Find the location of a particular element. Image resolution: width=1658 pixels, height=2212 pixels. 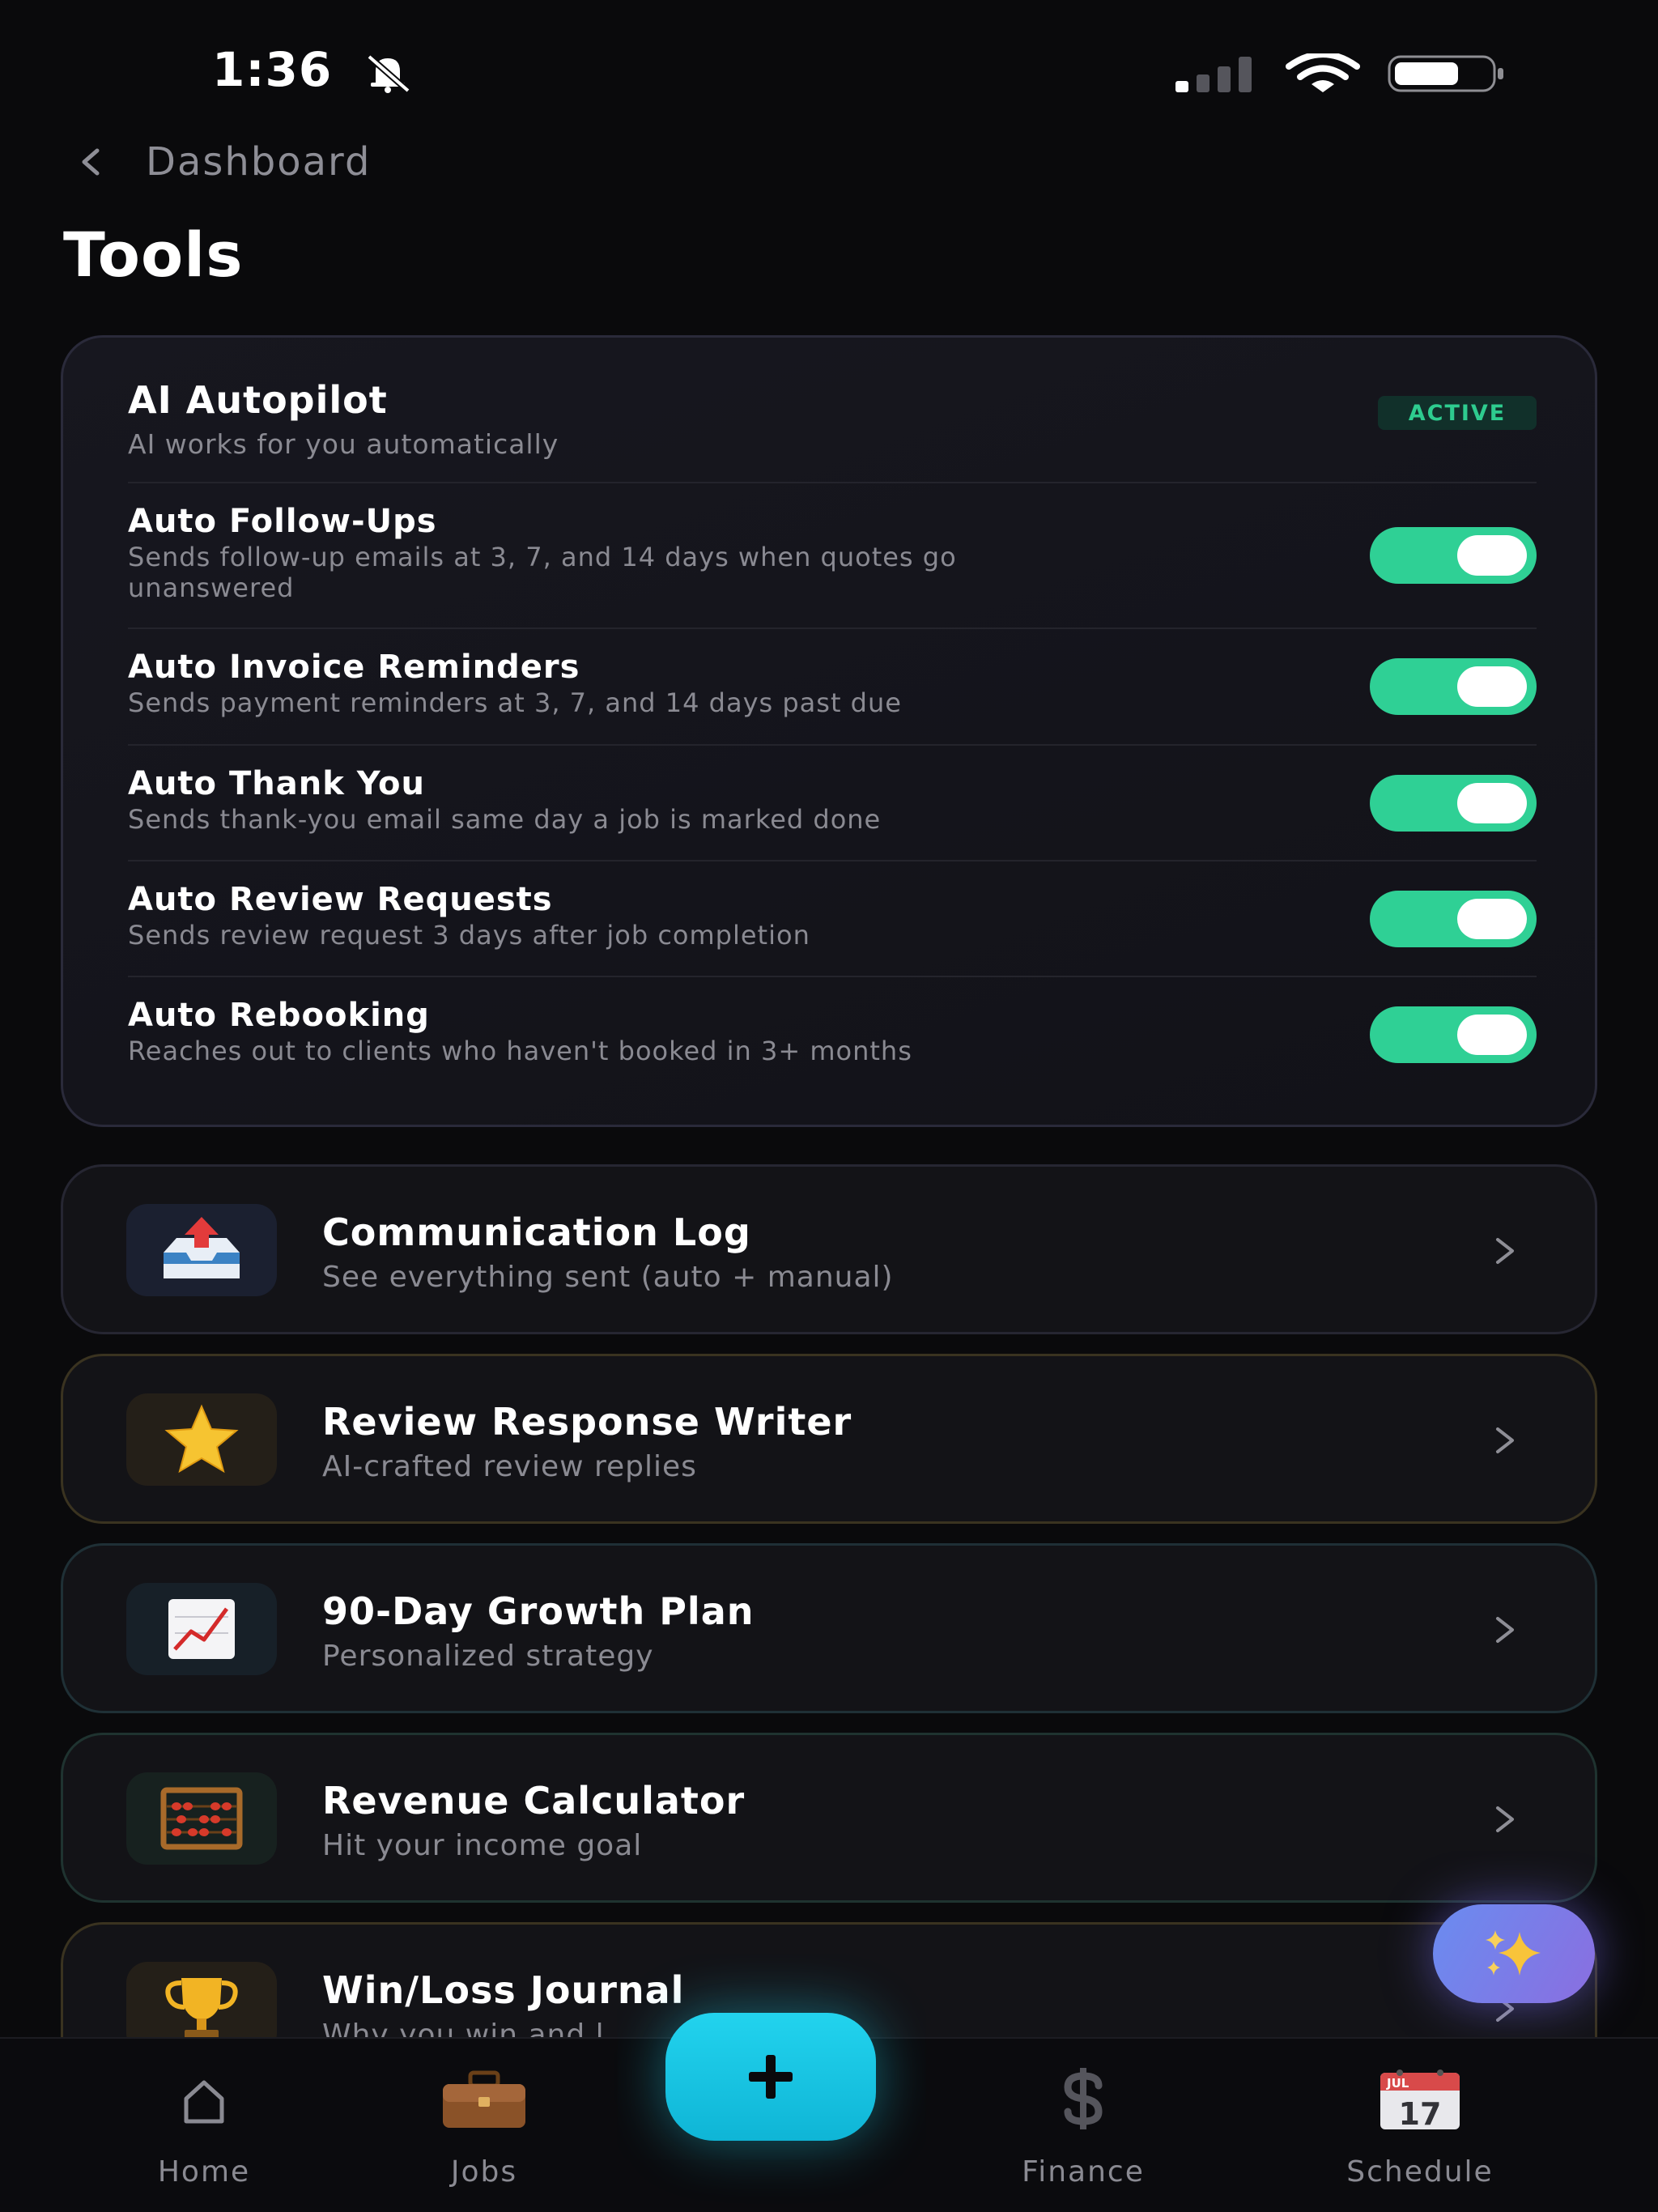

tool-desc: Hit your income goal is located at coordinates (482, 1846).